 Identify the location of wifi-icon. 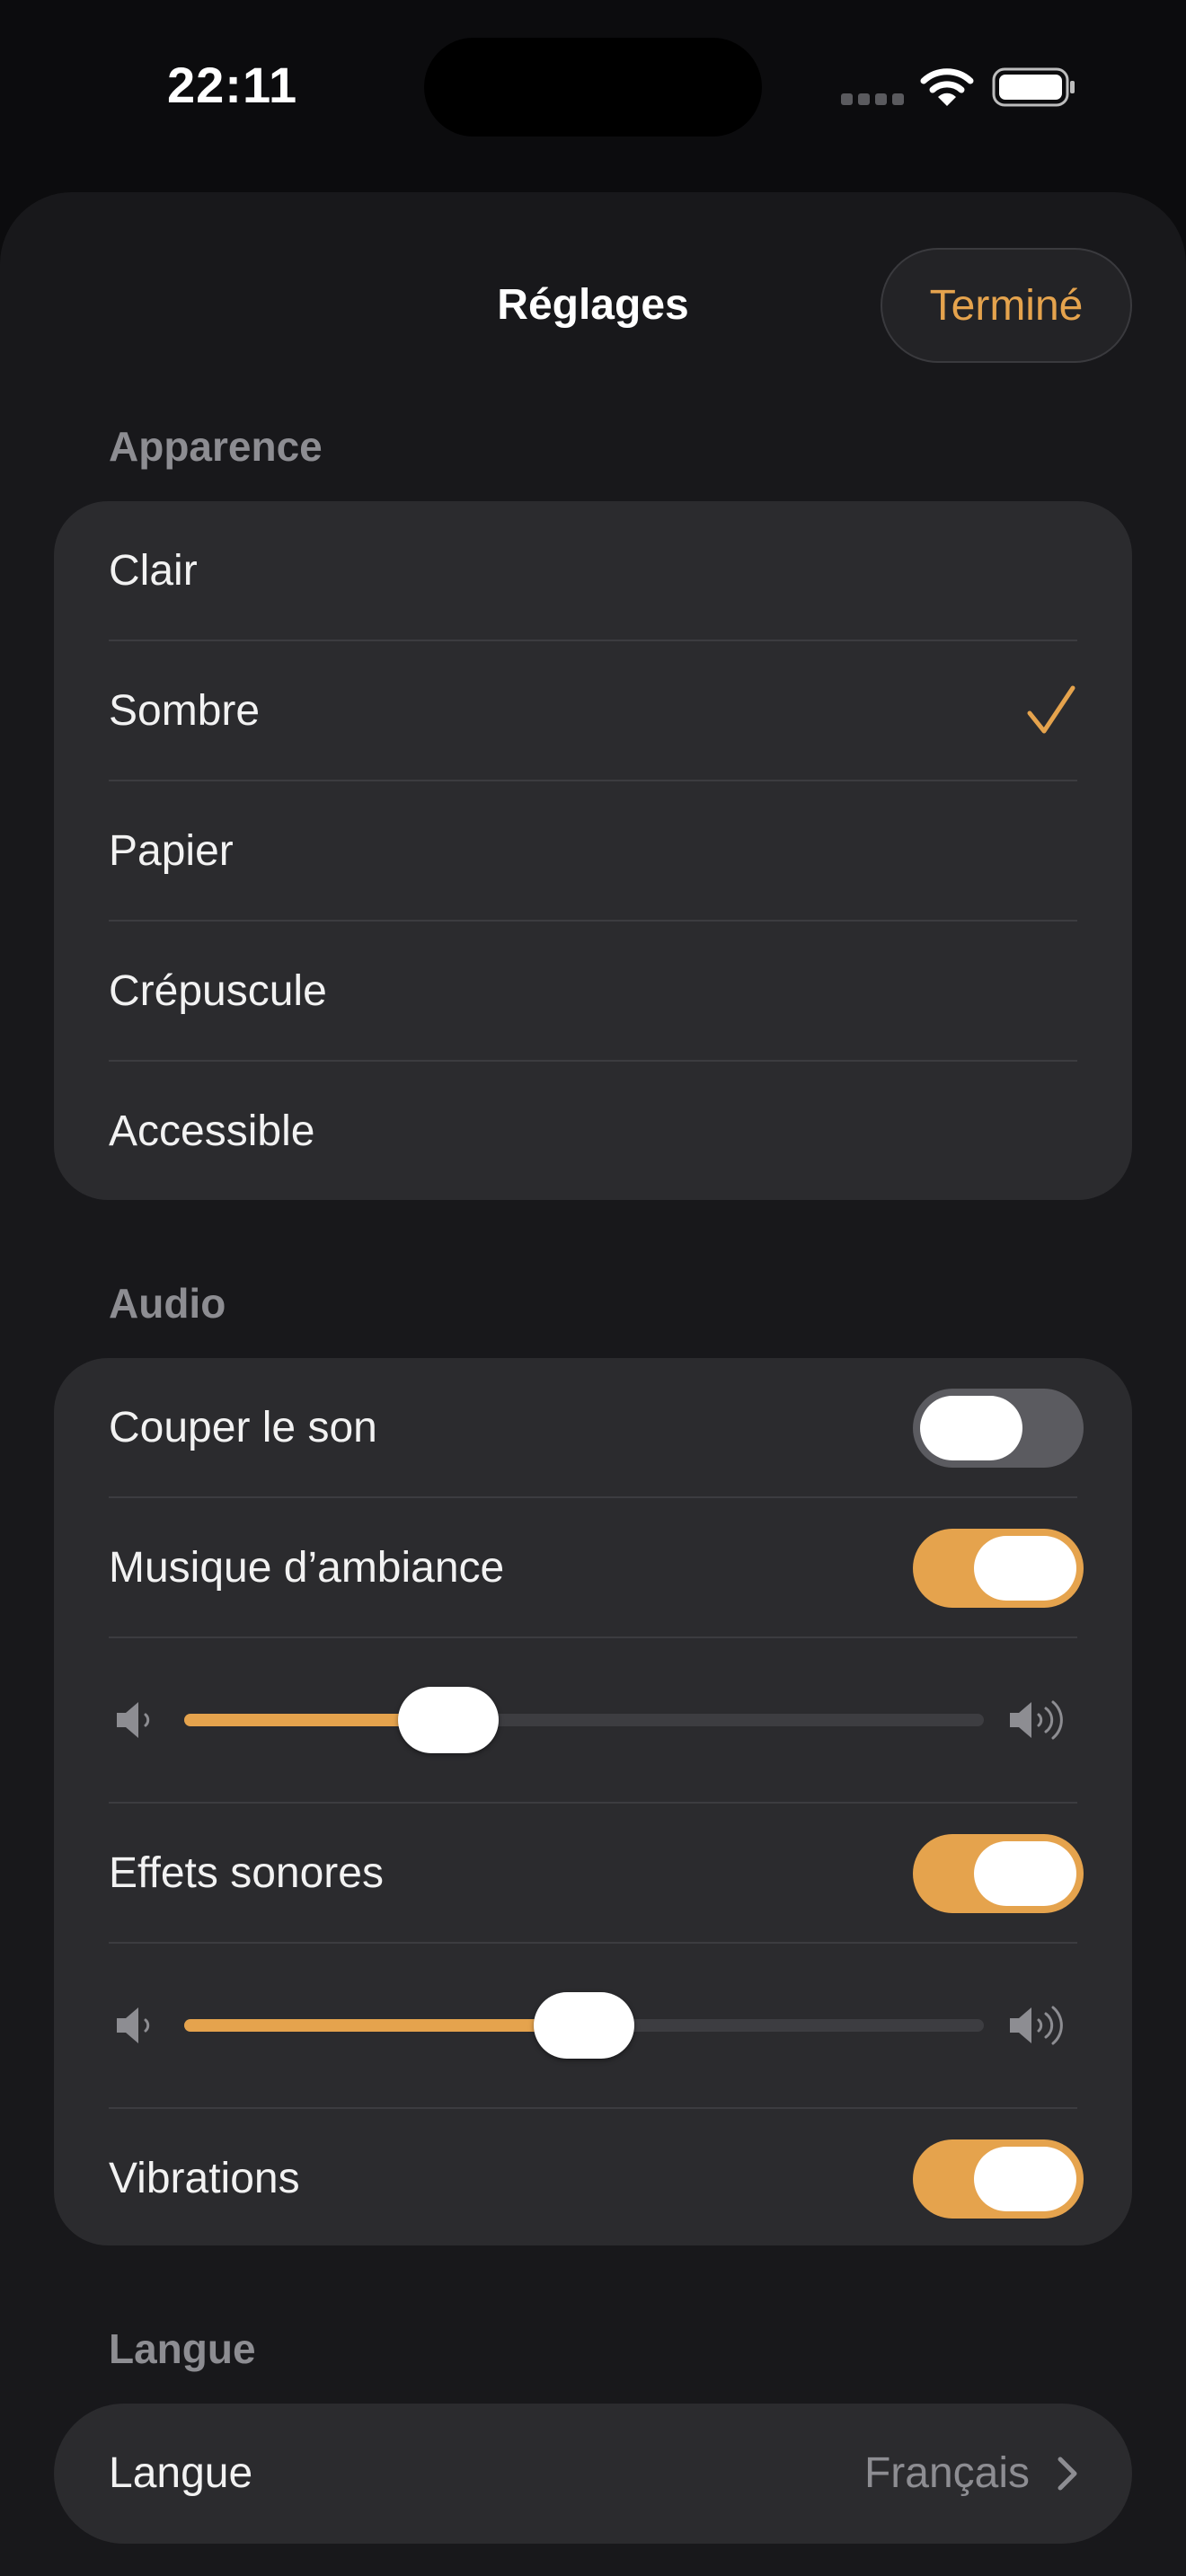
(947, 87).